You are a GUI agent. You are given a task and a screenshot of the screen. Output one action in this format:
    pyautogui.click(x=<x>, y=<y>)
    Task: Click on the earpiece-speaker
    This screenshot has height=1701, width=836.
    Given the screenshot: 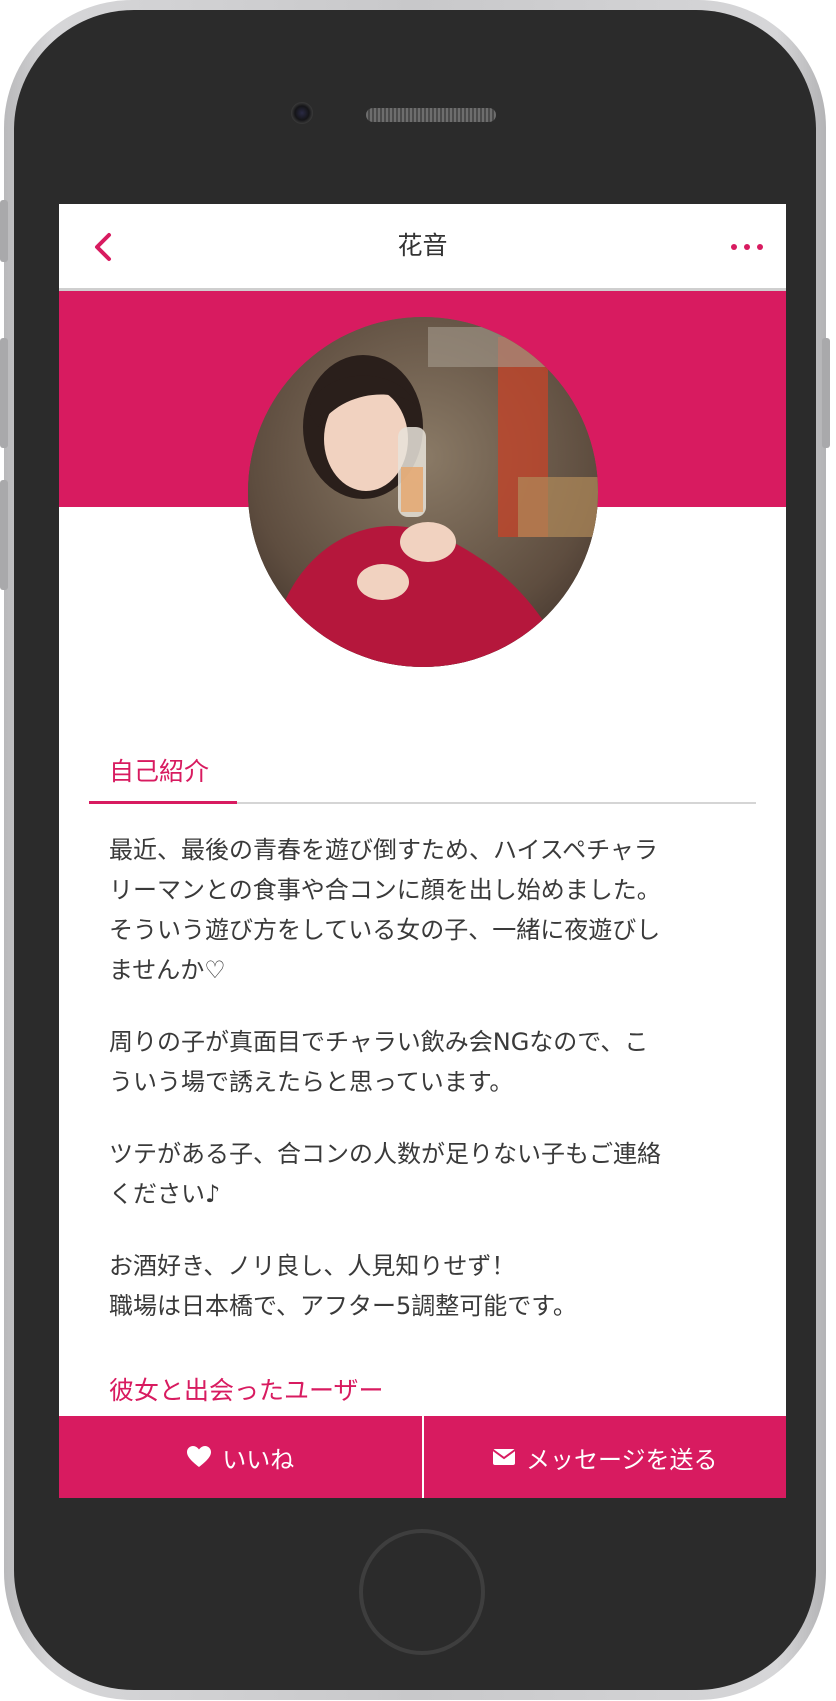 What is the action you would take?
    pyautogui.click(x=431, y=115)
    